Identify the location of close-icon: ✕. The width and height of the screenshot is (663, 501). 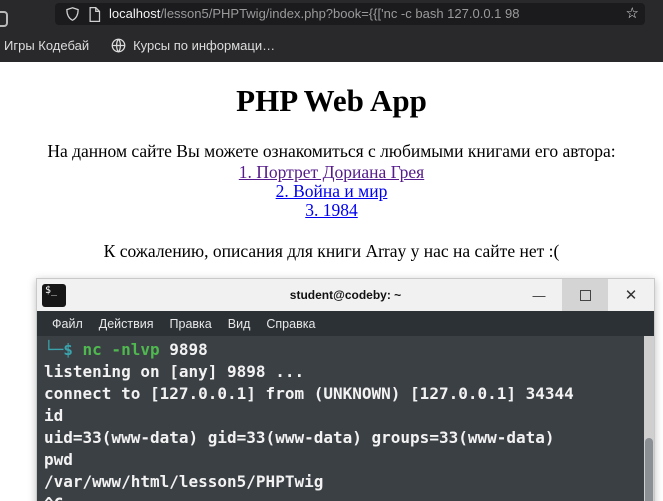
(631, 295).